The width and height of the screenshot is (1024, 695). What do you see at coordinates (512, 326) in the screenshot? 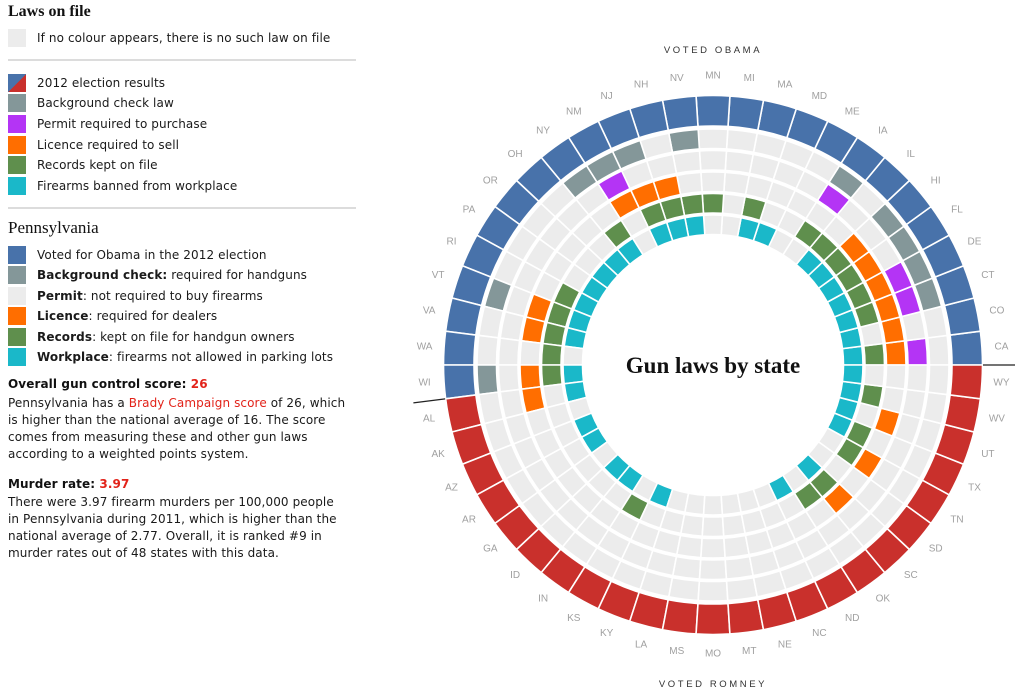
I see `permit-cell-va` at bounding box center [512, 326].